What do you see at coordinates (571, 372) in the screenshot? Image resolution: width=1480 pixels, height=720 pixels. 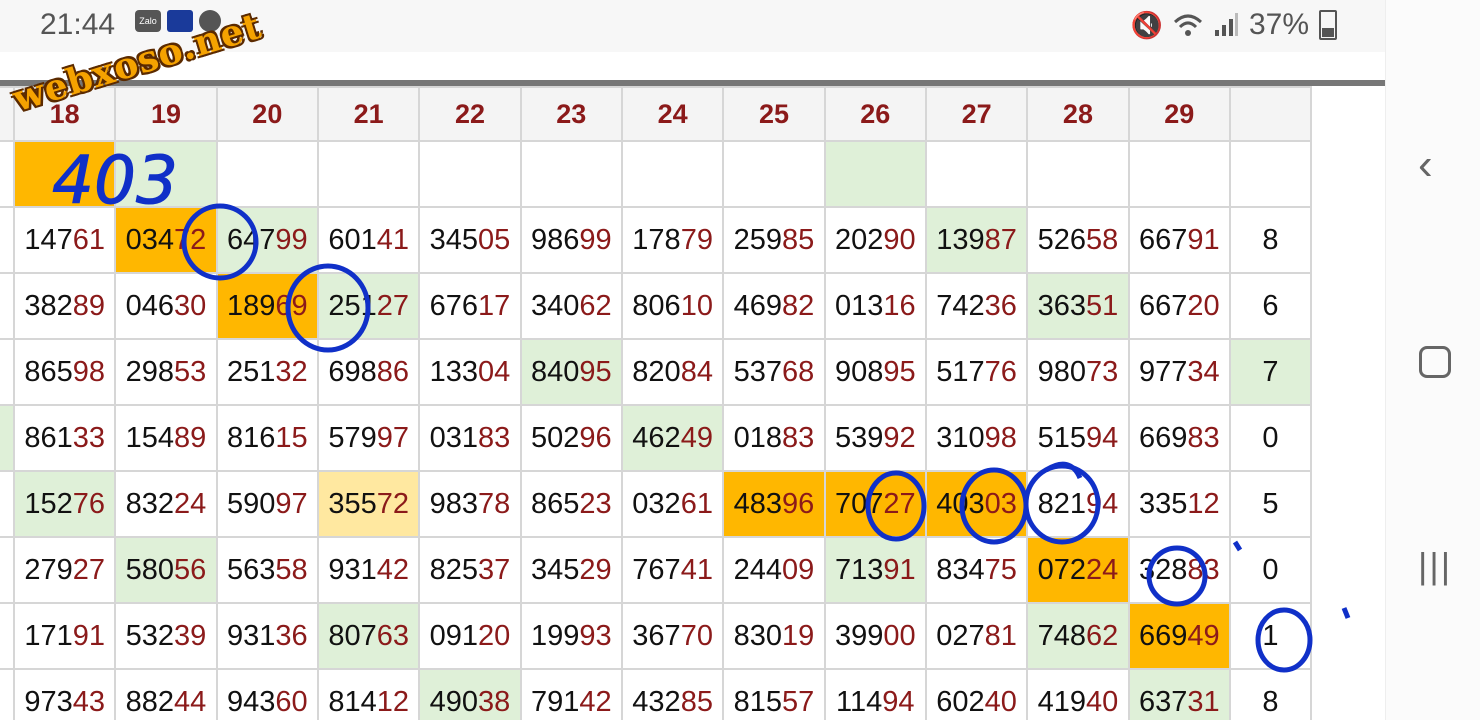 I see `result-cell: 84095` at bounding box center [571, 372].